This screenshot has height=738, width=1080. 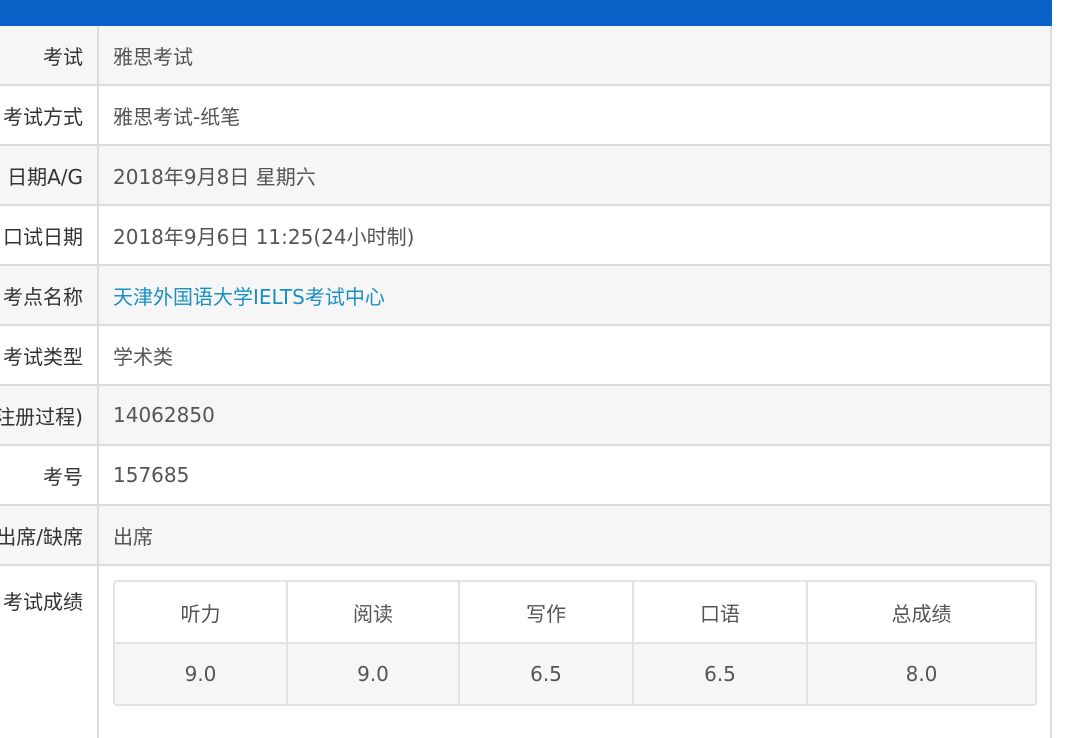 I want to click on score-reading: 9.0, so click(x=374, y=674).